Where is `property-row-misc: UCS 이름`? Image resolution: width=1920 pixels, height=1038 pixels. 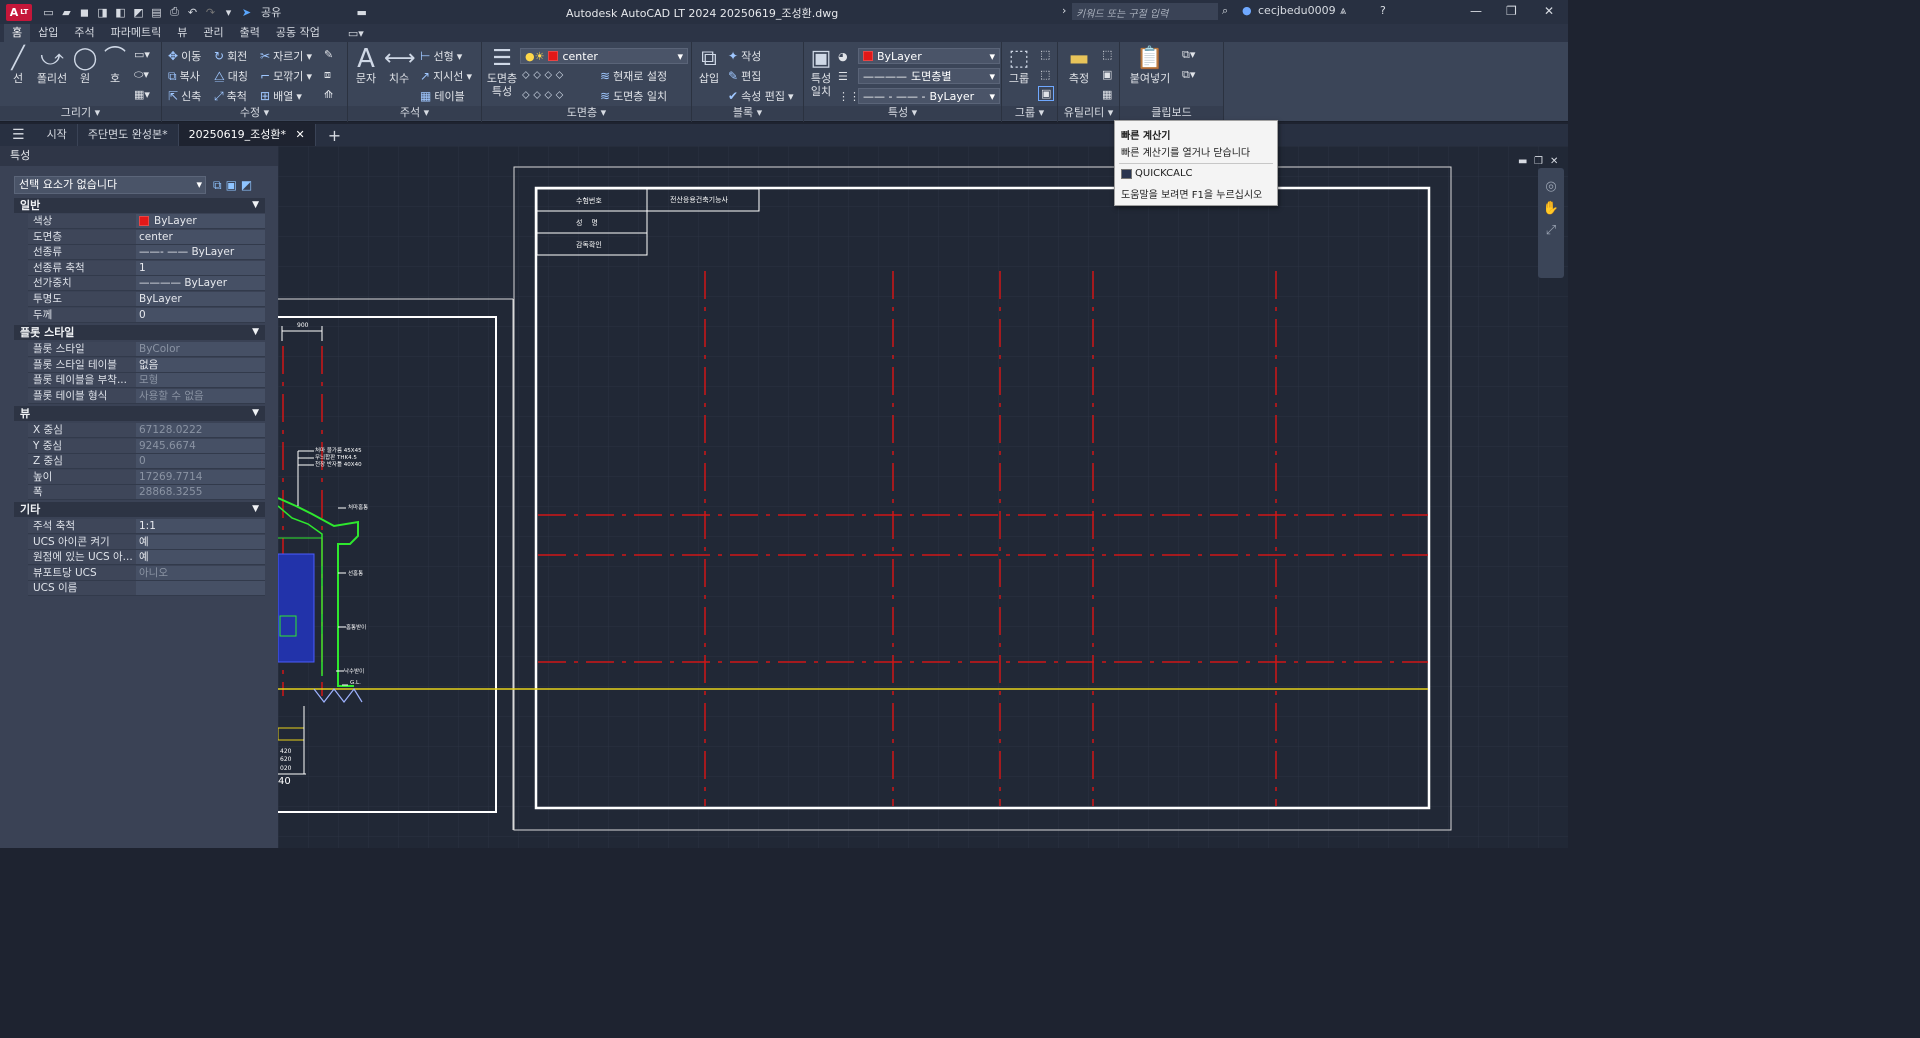 property-row-misc: UCS 이름 is located at coordinates (146, 589).